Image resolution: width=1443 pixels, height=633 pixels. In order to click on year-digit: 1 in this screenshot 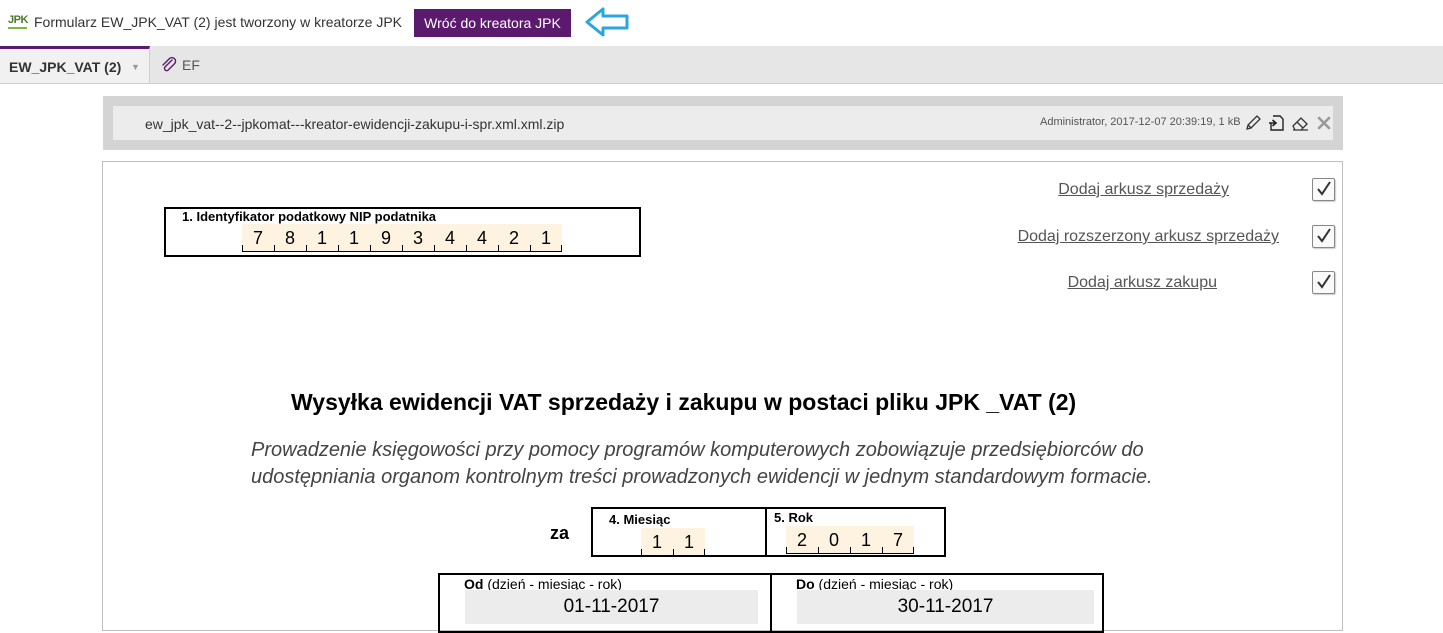, I will do `click(866, 540)`.